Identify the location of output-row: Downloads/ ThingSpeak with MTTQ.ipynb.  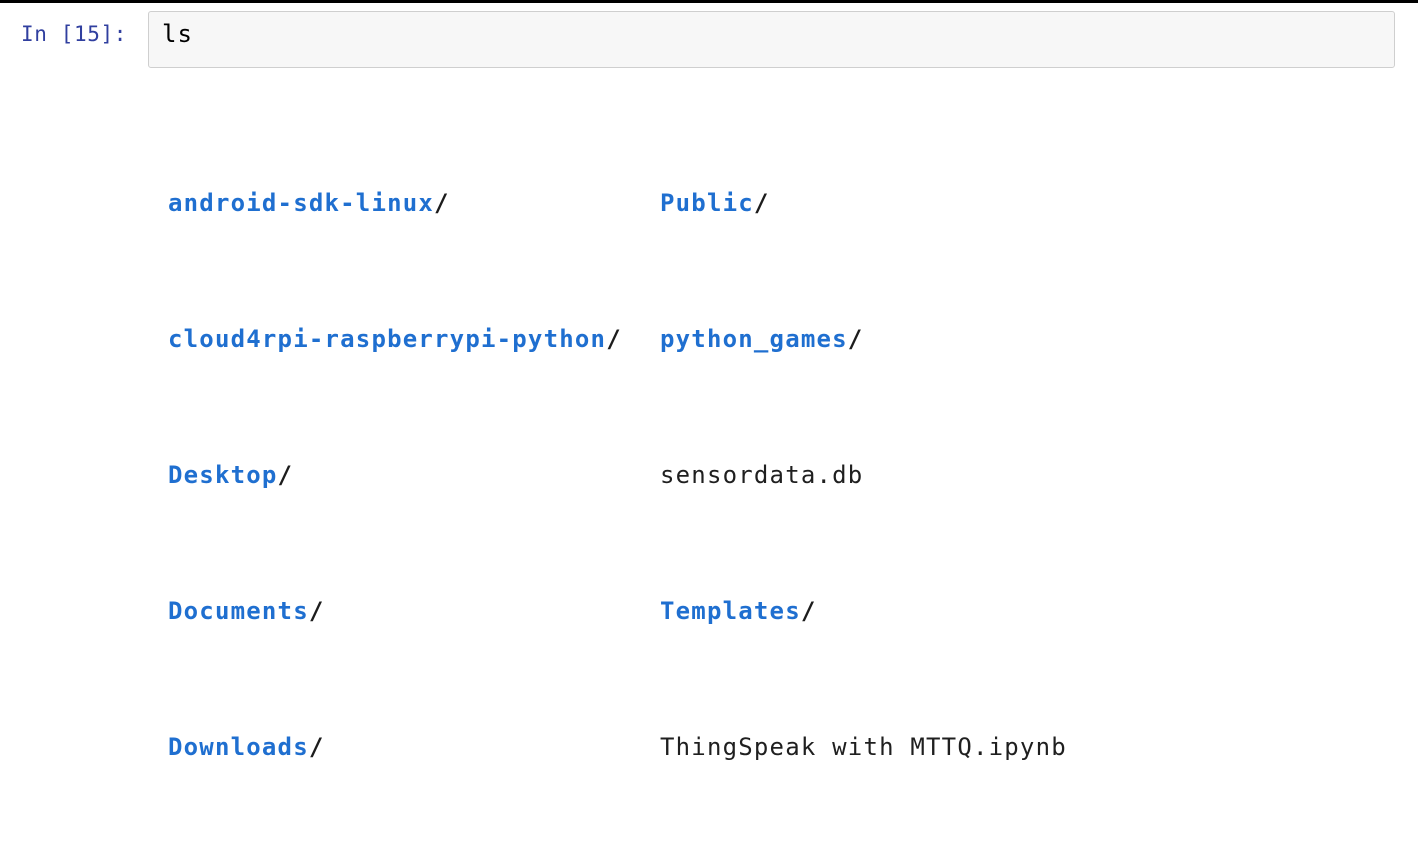
(727, 747).